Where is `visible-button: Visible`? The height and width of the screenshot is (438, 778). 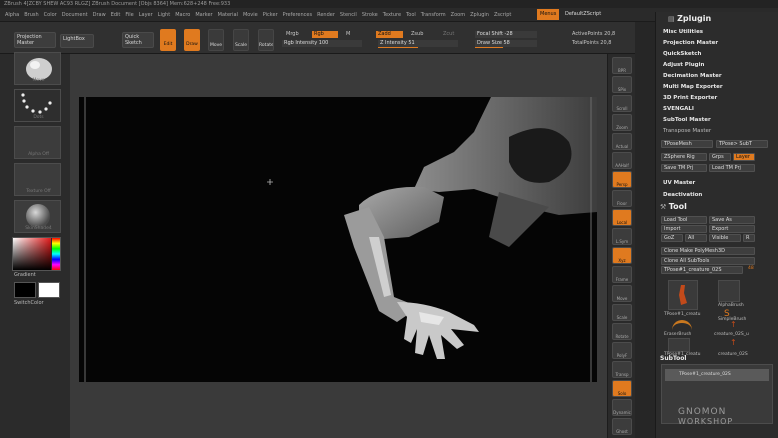 visible-button: Visible is located at coordinates (725, 238).